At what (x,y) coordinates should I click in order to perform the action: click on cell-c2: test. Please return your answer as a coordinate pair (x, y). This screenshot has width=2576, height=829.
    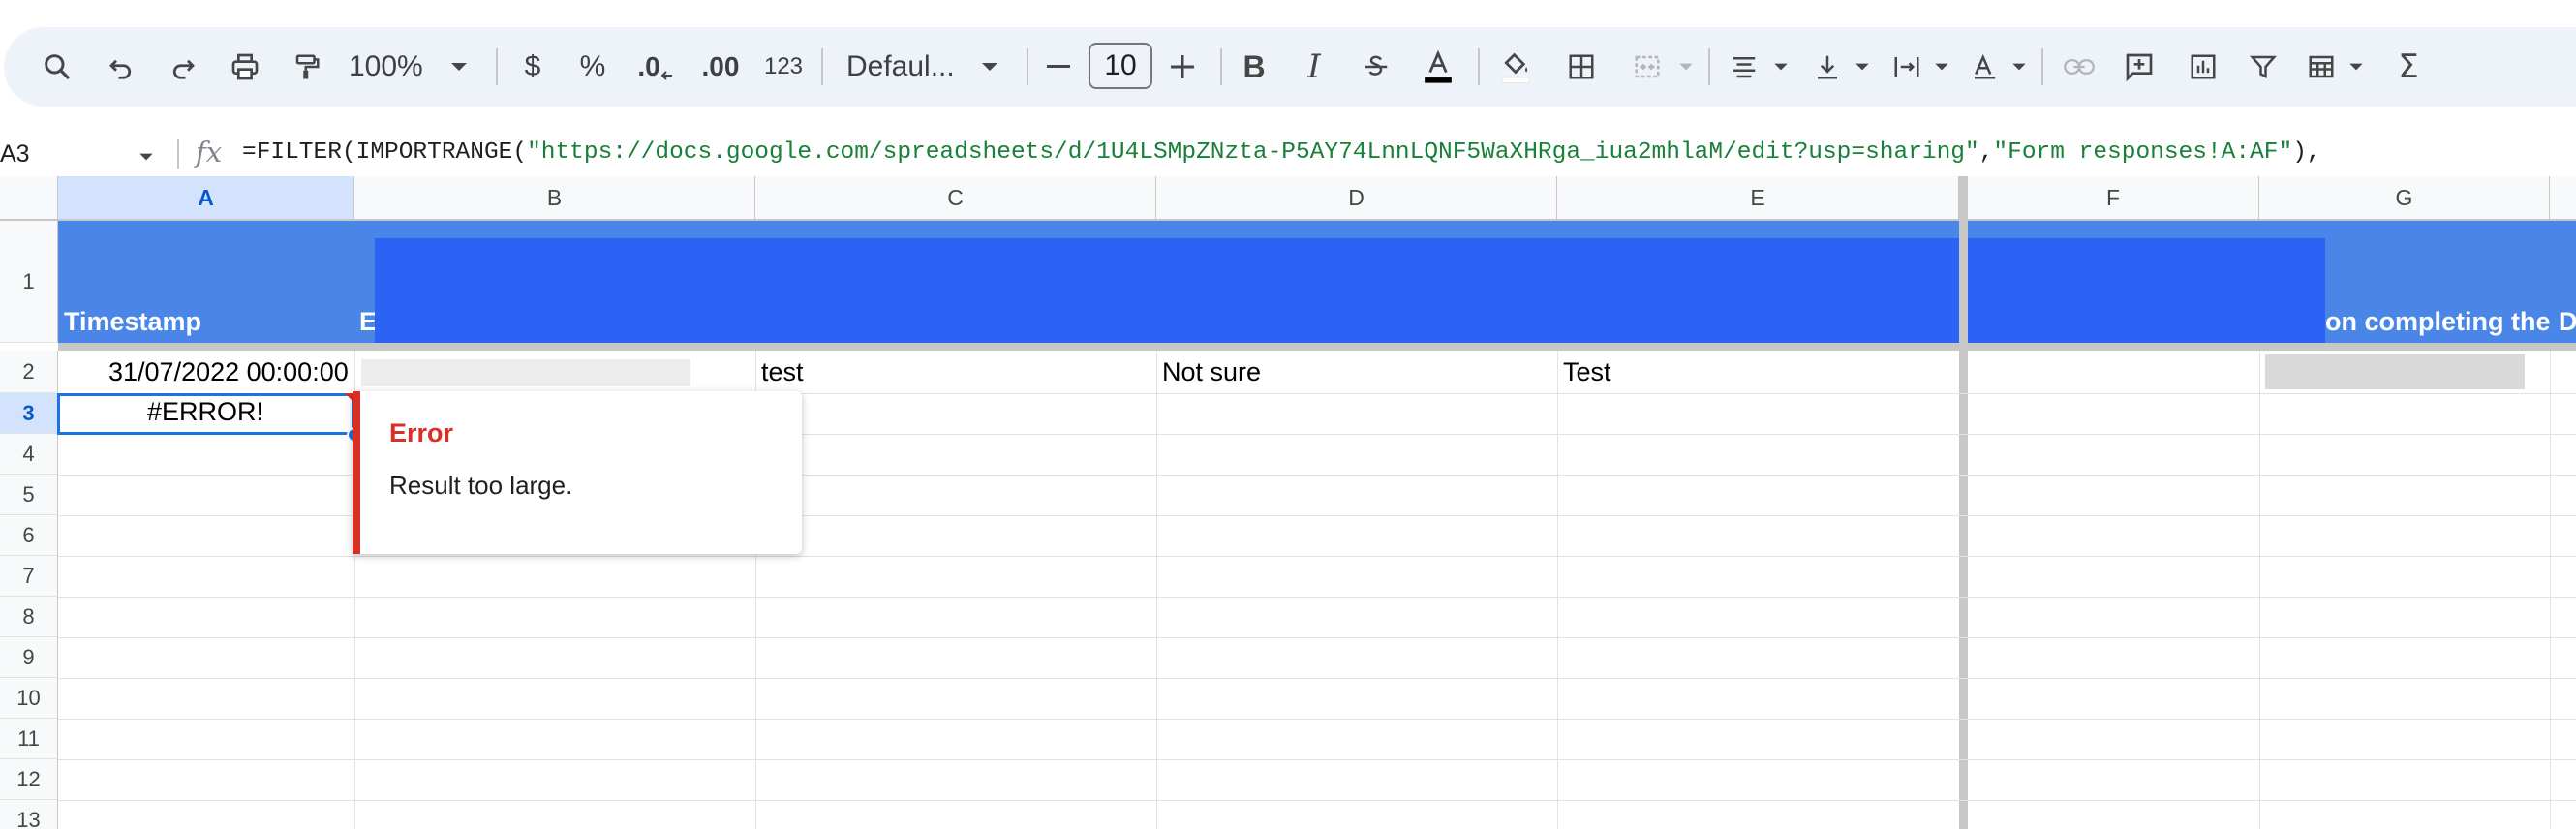
    Looking at the image, I should click on (782, 372).